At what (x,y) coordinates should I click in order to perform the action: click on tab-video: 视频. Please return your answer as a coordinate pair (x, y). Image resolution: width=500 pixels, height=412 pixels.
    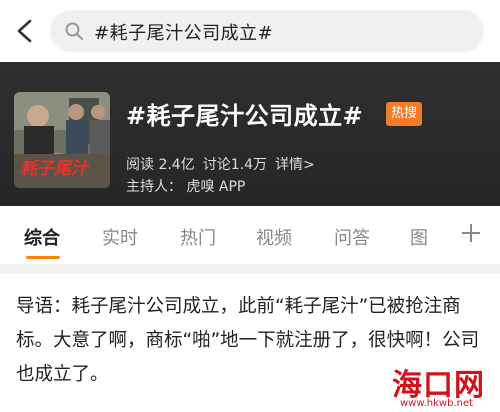
    Looking at the image, I should click on (274, 237).